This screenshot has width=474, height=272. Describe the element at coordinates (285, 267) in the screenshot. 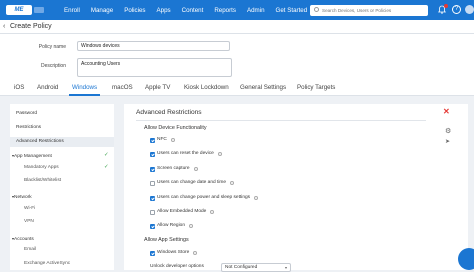

I see `chevron-down-icon: ▾` at that location.